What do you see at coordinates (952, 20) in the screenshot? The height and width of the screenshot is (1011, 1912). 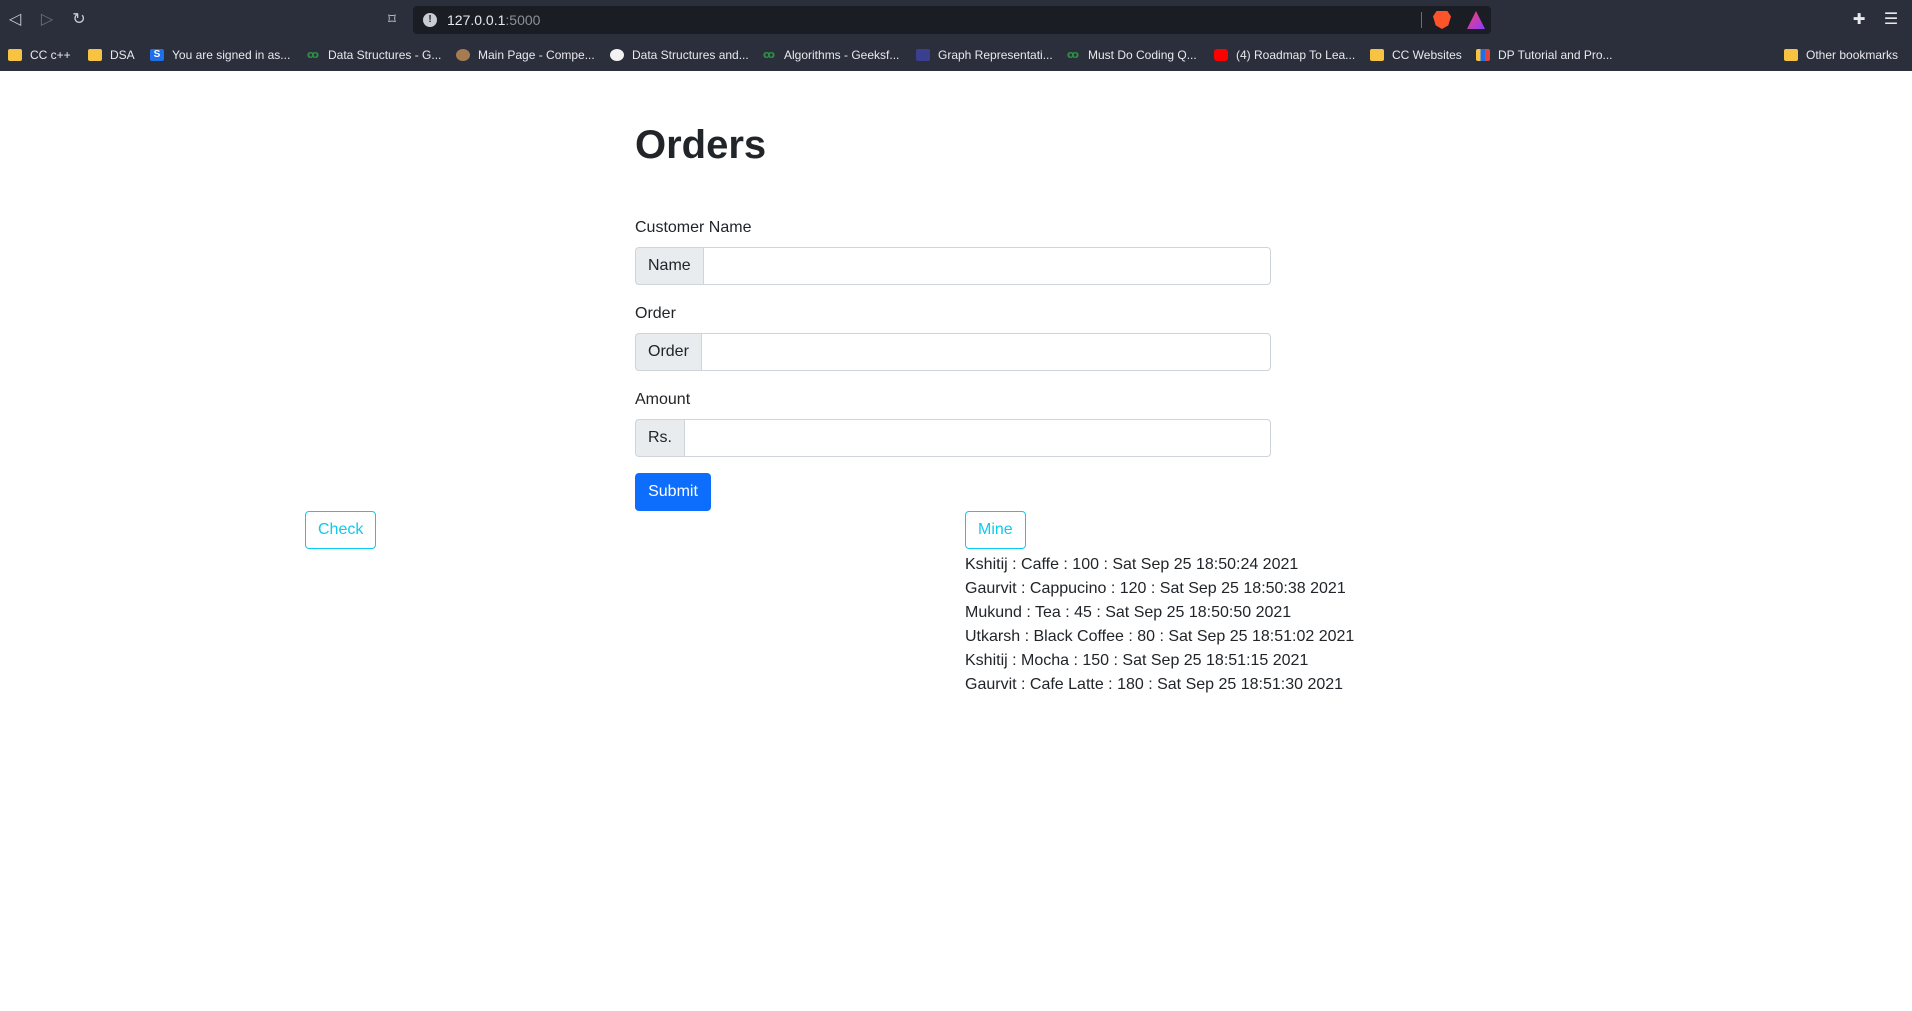 I see `address-bar: ! 127.0.0.1:5000` at bounding box center [952, 20].